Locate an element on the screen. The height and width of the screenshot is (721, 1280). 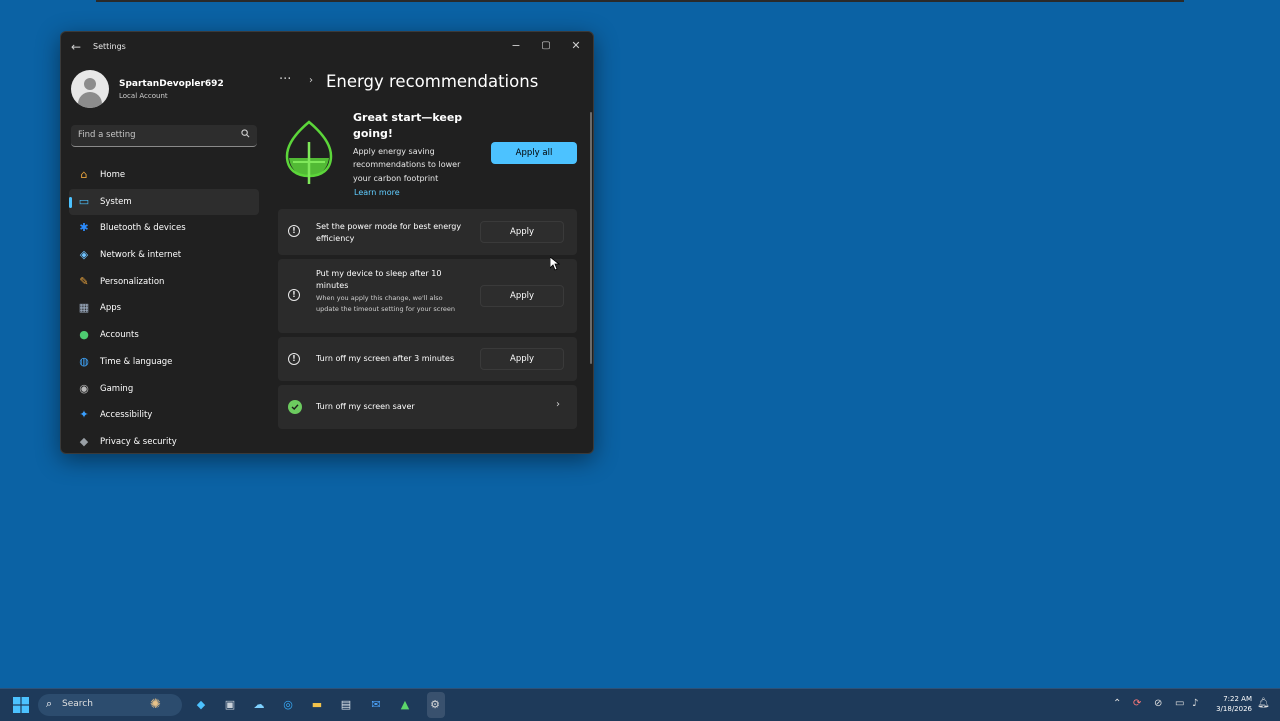
sidebar-item-label: Time & language is located at coordinates (136, 361).